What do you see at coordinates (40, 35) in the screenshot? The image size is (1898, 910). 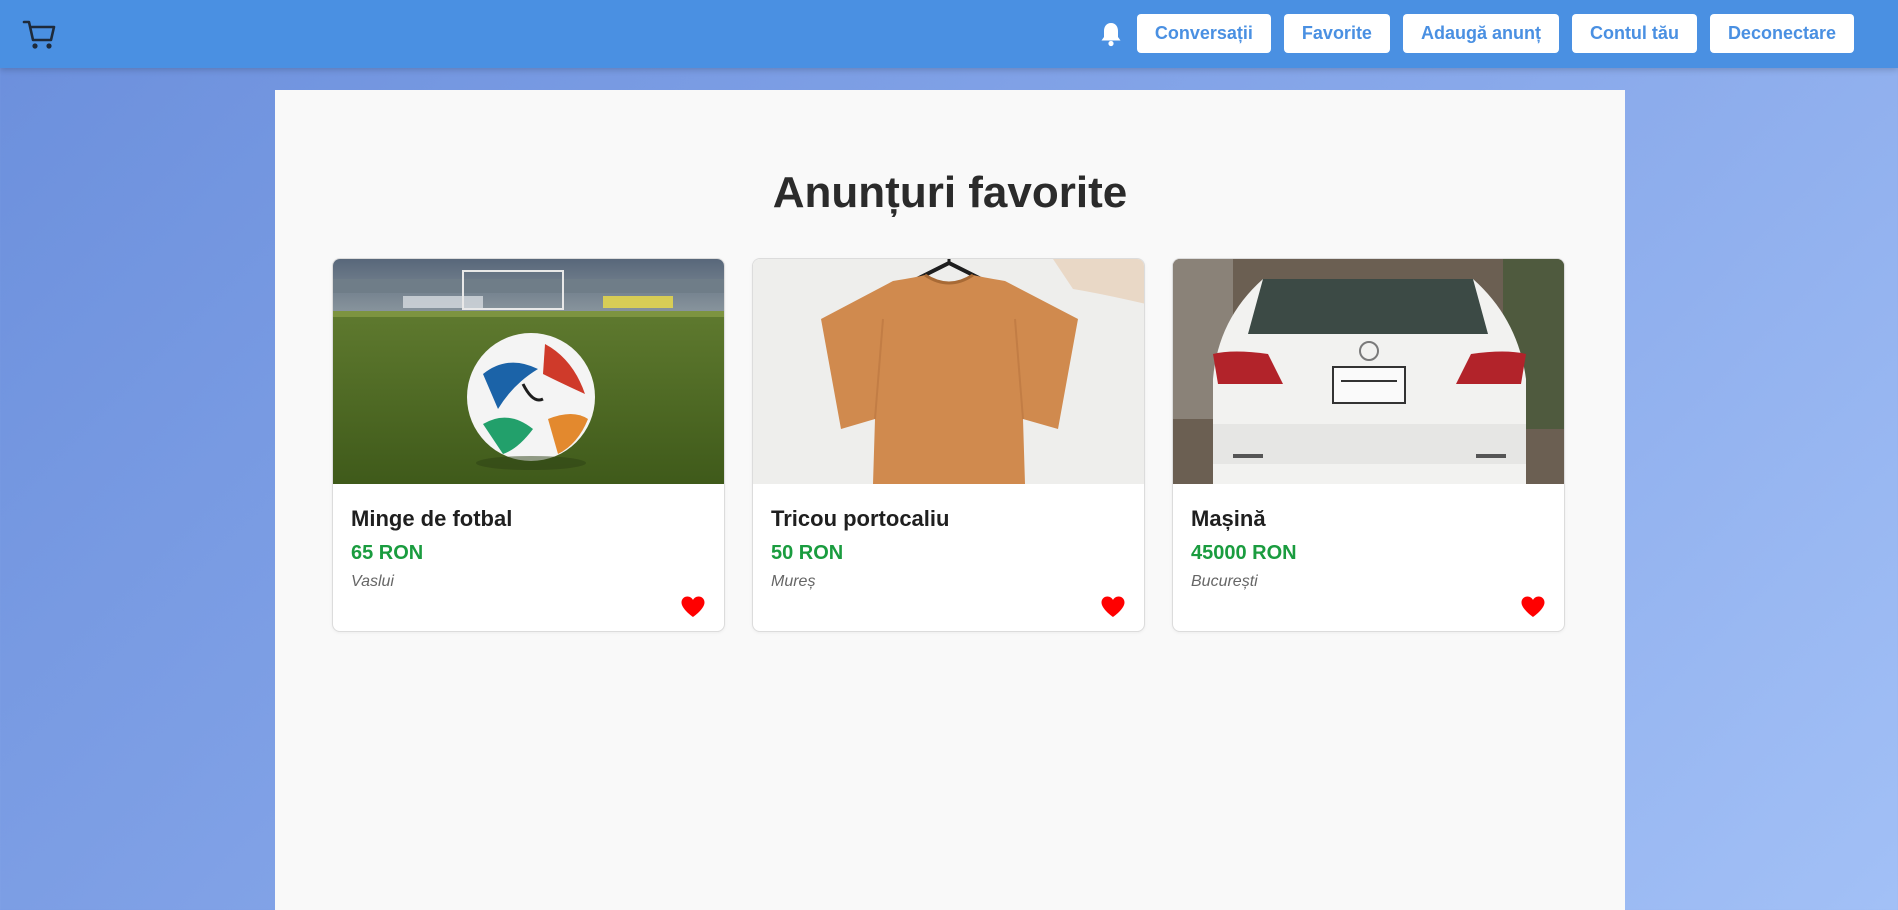 I see `shopping-cart-icon` at bounding box center [40, 35].